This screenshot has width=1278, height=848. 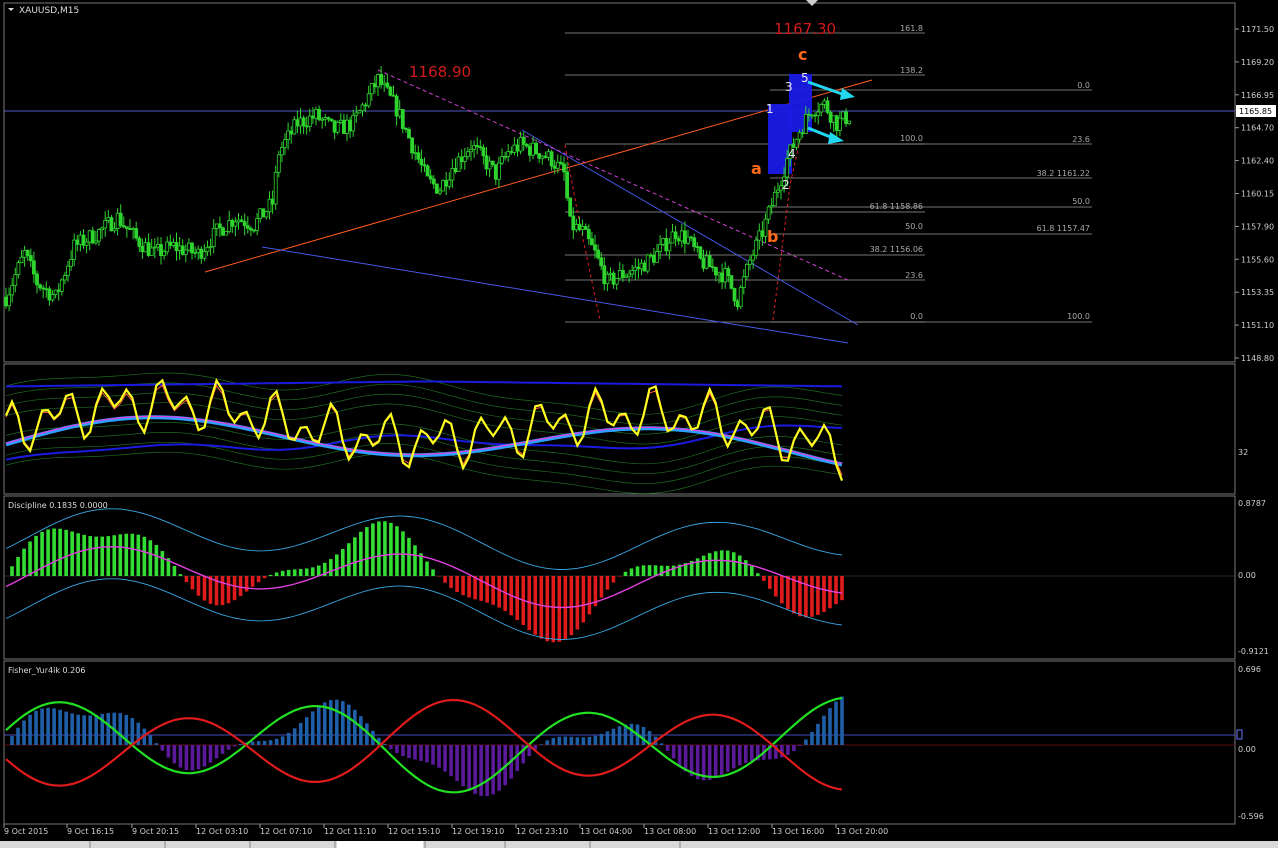 What do you see at coordinates (911, 70) in the screenshot?
I see `fib-label: 138.2` at bounding box center [911, 70].